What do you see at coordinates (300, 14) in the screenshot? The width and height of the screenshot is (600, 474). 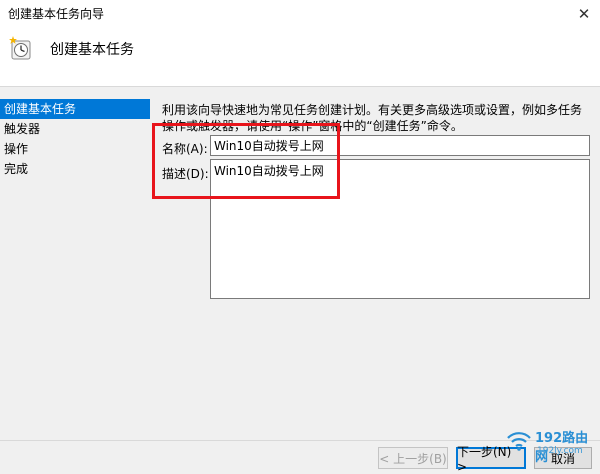 I see `title-bar: 创建基本任务向导 ✕` at bounding box center [300, 14].